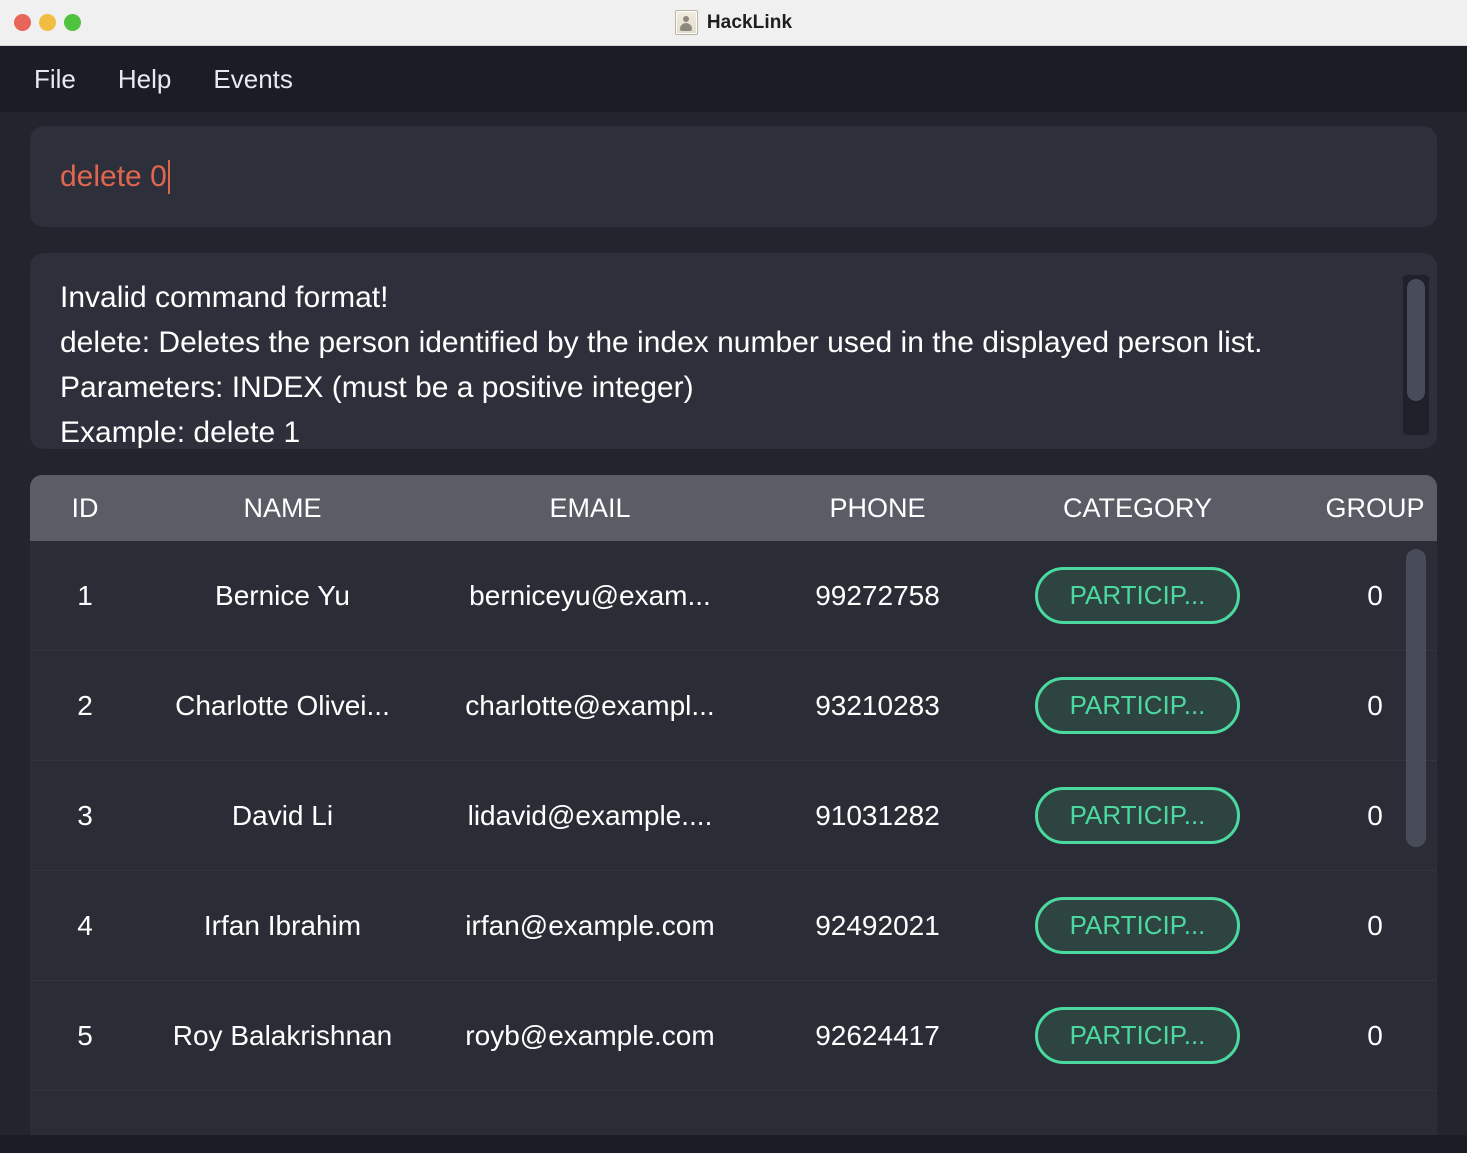 Image resolution: width=1467 pixels, height=1153 pixels. I want to click on close-button, so click(22, 22).